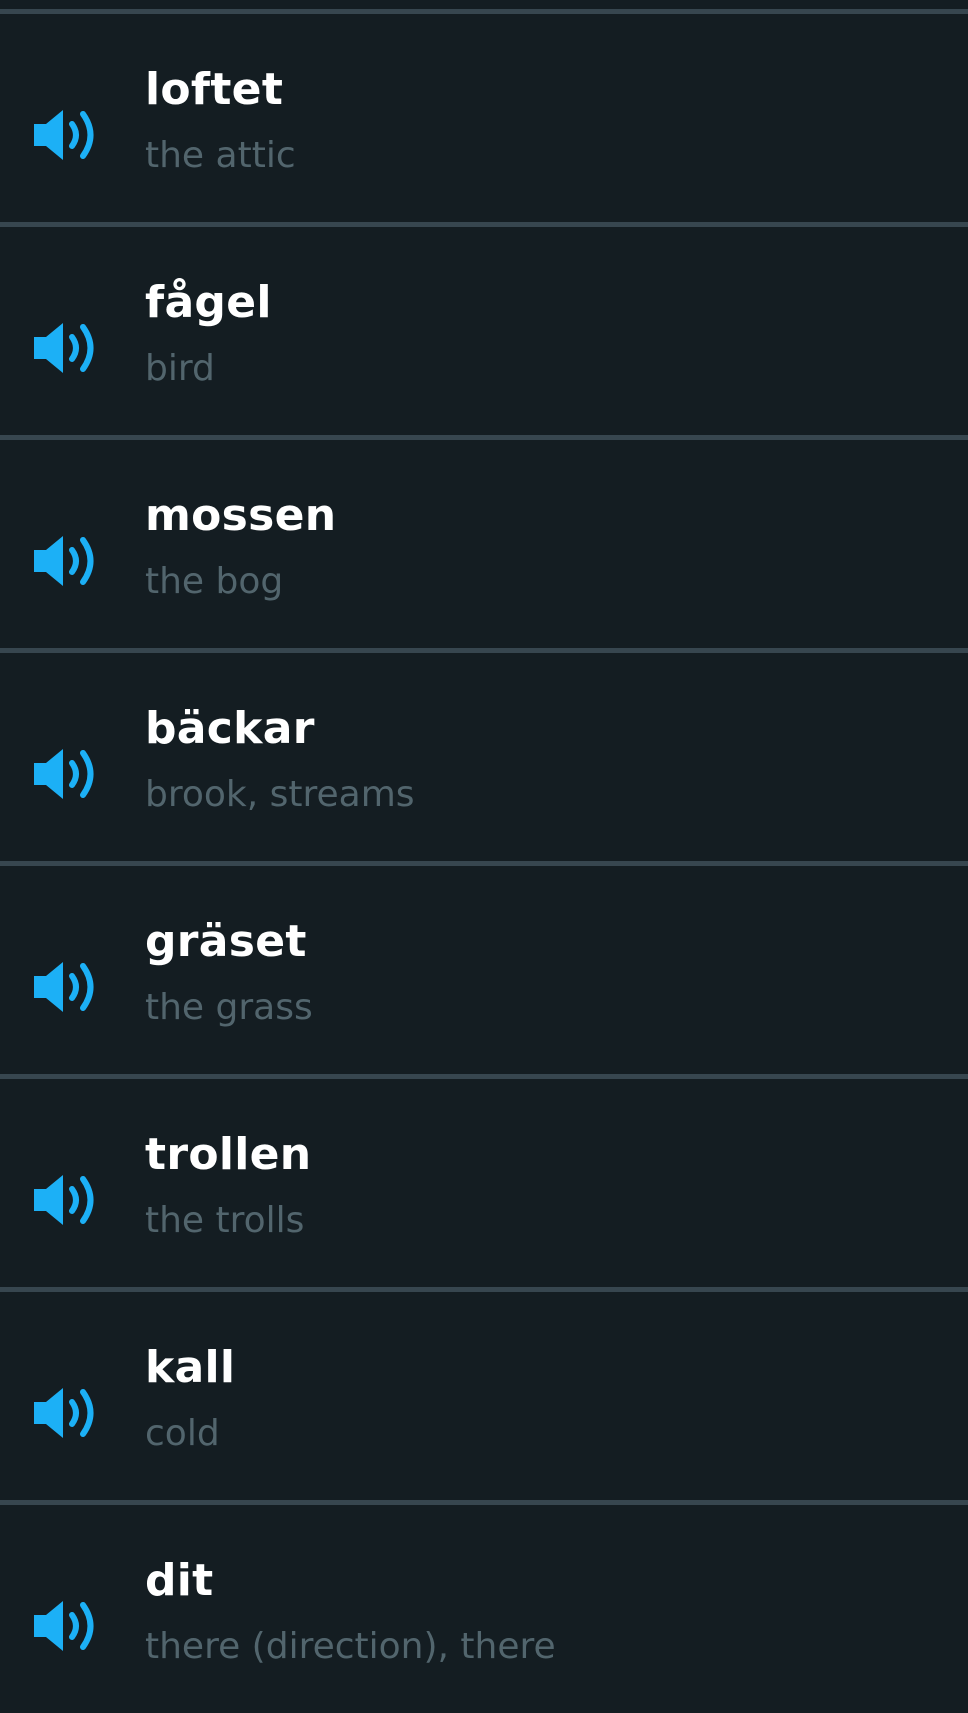  Describe the element at coordinates (280, 794) in the screenshot. I see `vocab-translation: brook, streams` at that location.